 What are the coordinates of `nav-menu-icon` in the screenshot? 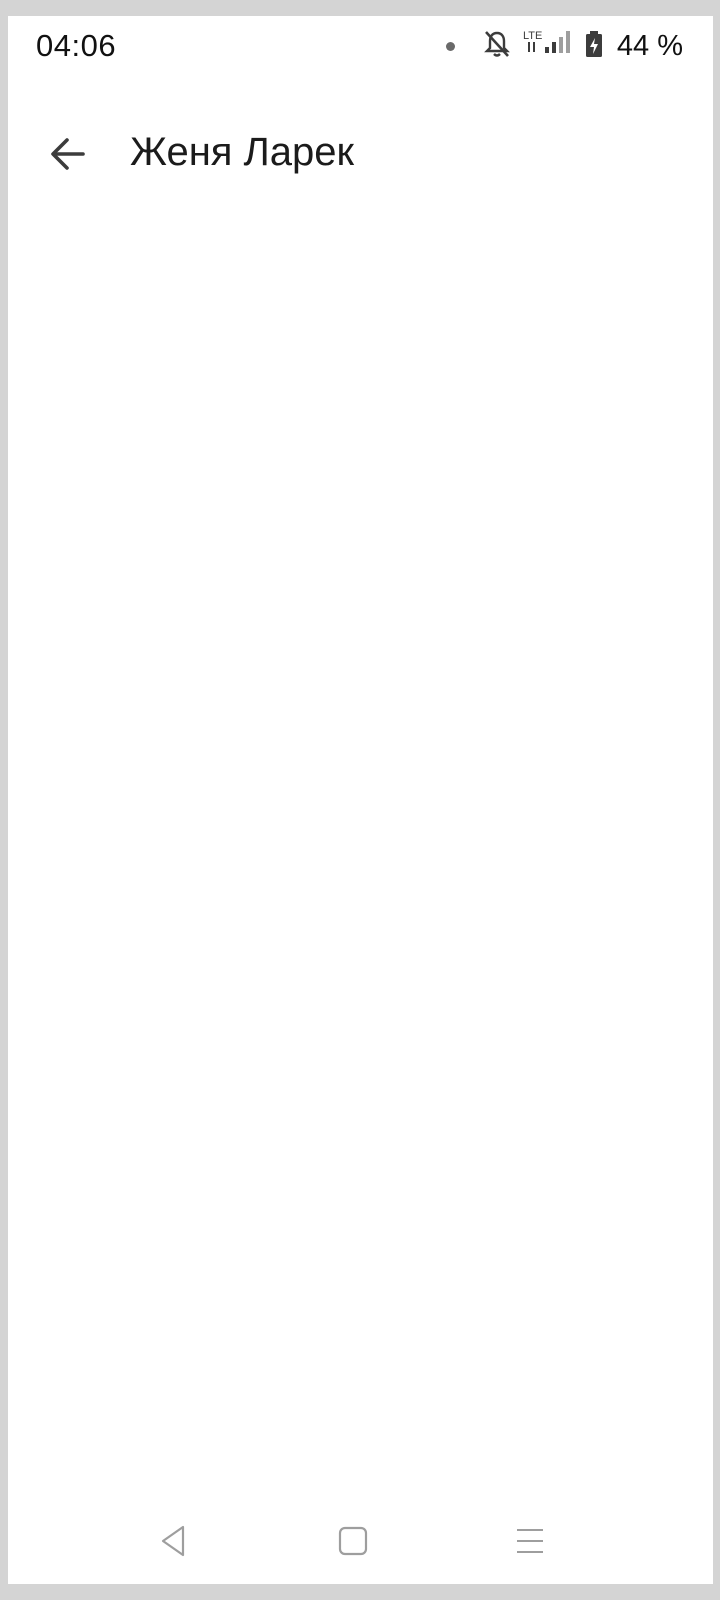 It's located at (530, 1541).